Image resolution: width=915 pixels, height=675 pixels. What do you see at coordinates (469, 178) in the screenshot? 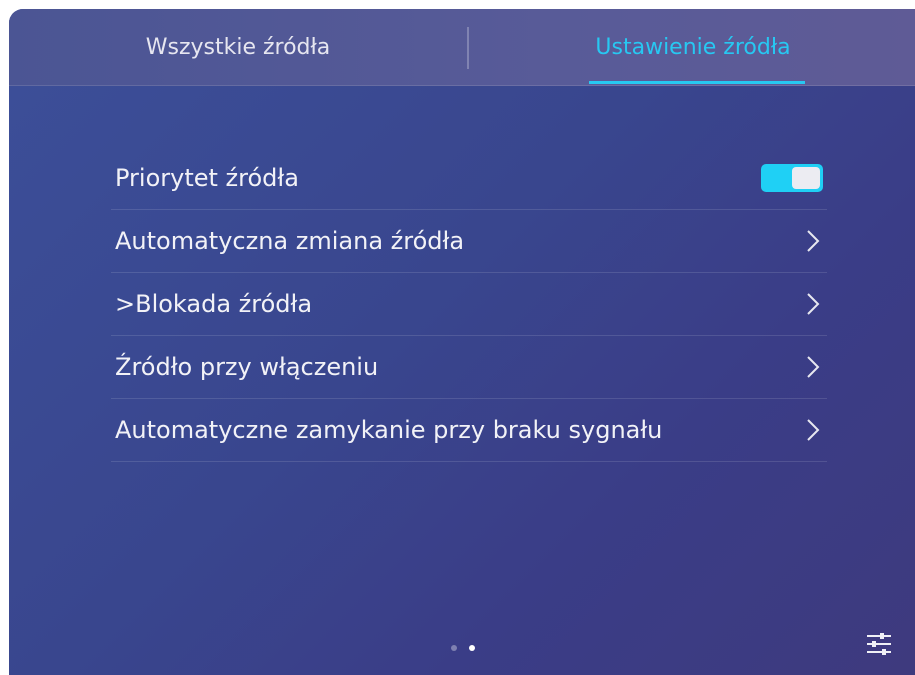
I see `list-item-source-priority: Priorytet źródła` at bounding box center [469, 178].